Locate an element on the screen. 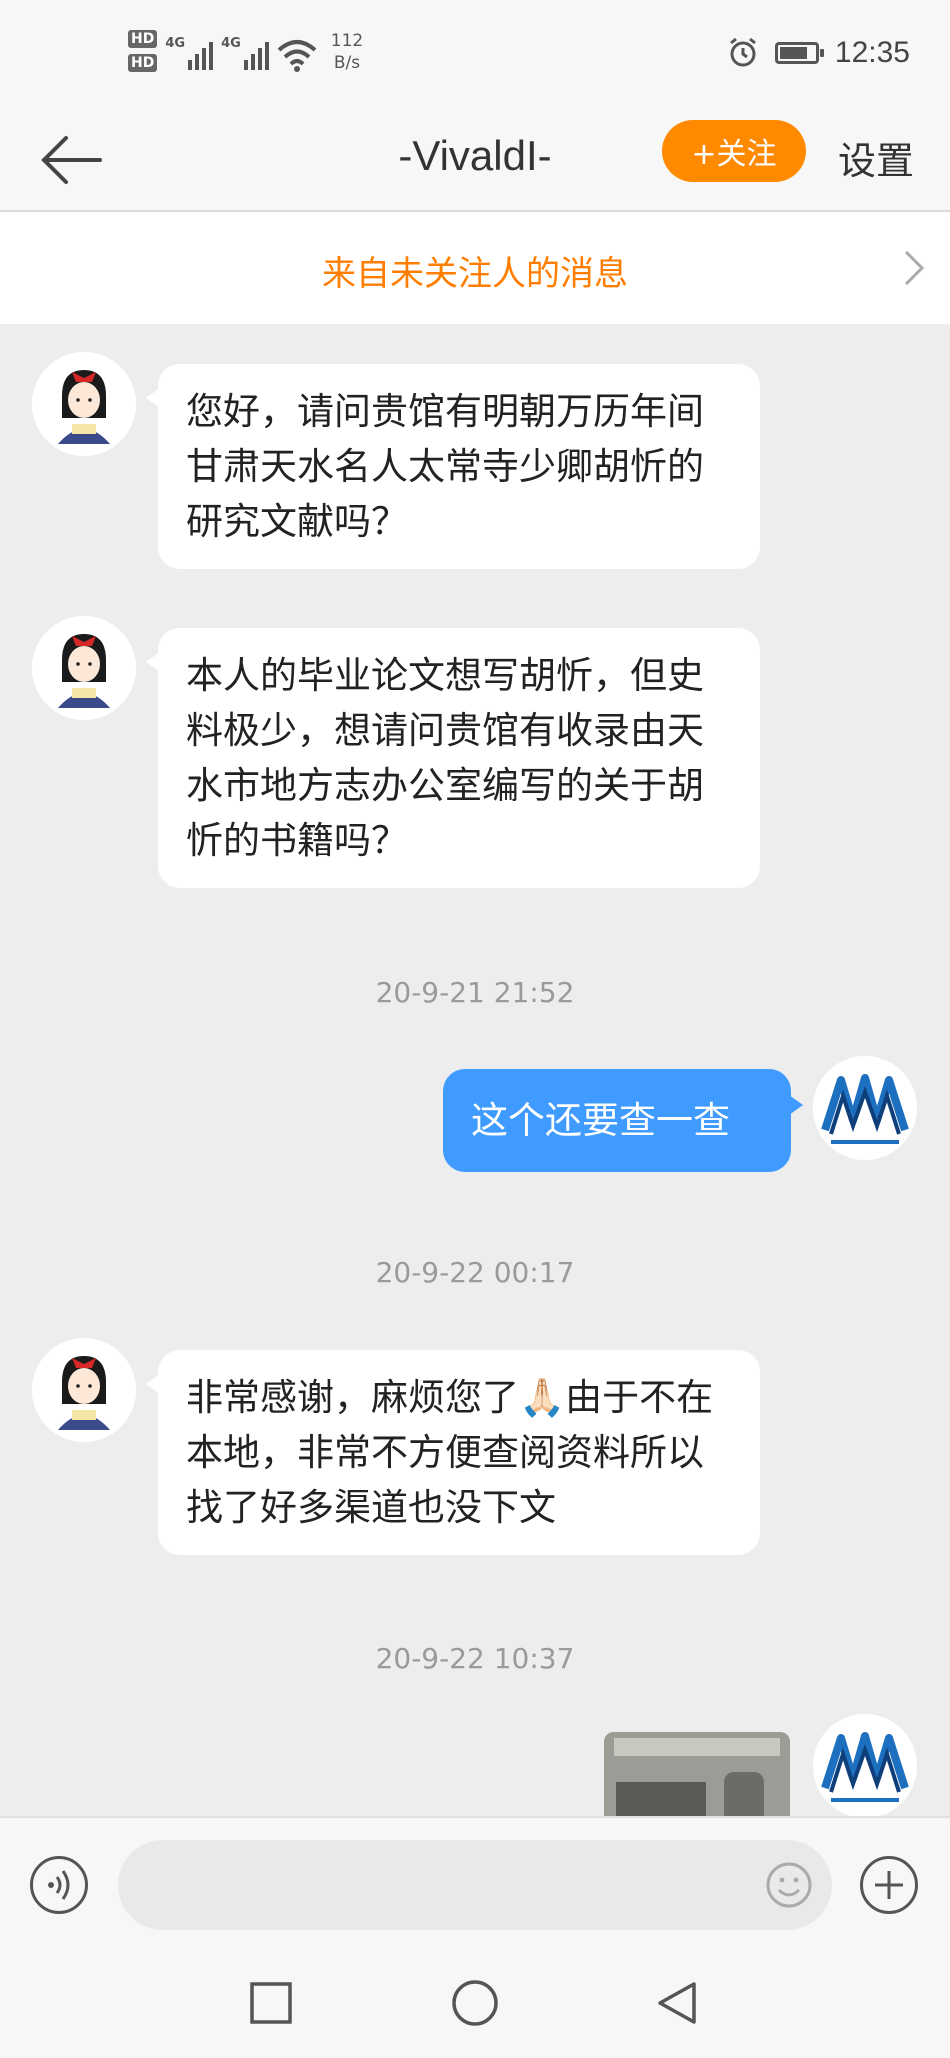 This screenshot has width=950, height=2058. input-bar is located at coordinates (475, 1883).